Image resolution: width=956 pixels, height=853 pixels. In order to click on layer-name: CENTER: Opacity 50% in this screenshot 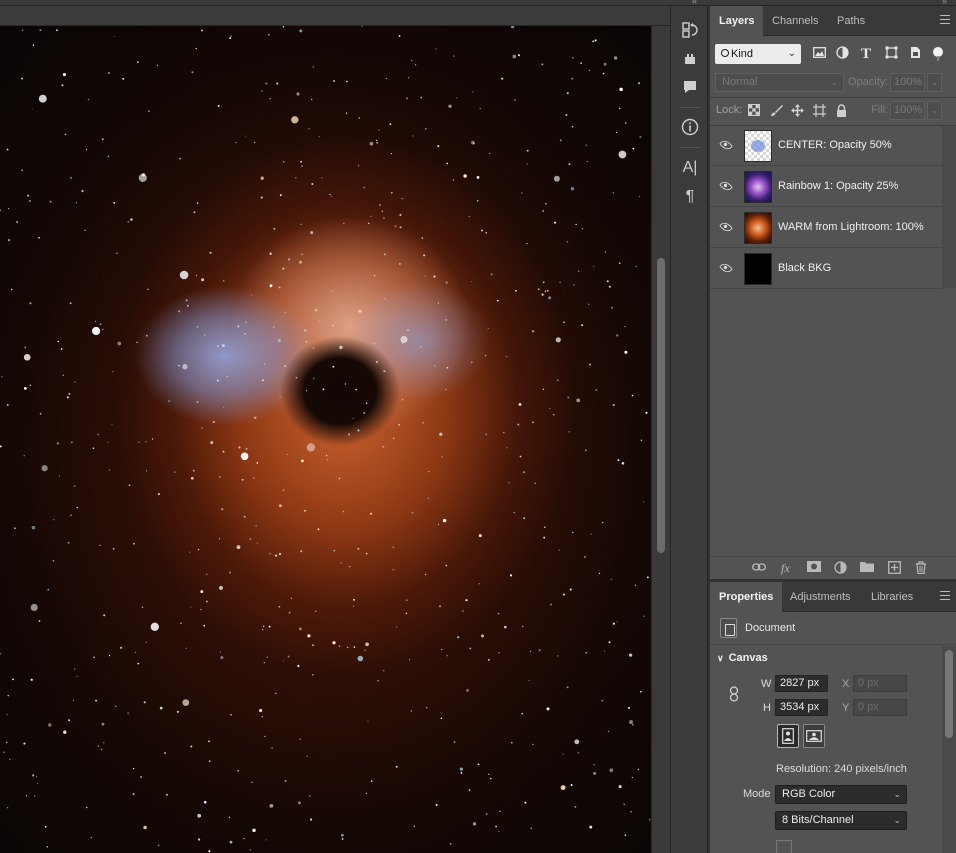, I will do `click(835, 145)`.